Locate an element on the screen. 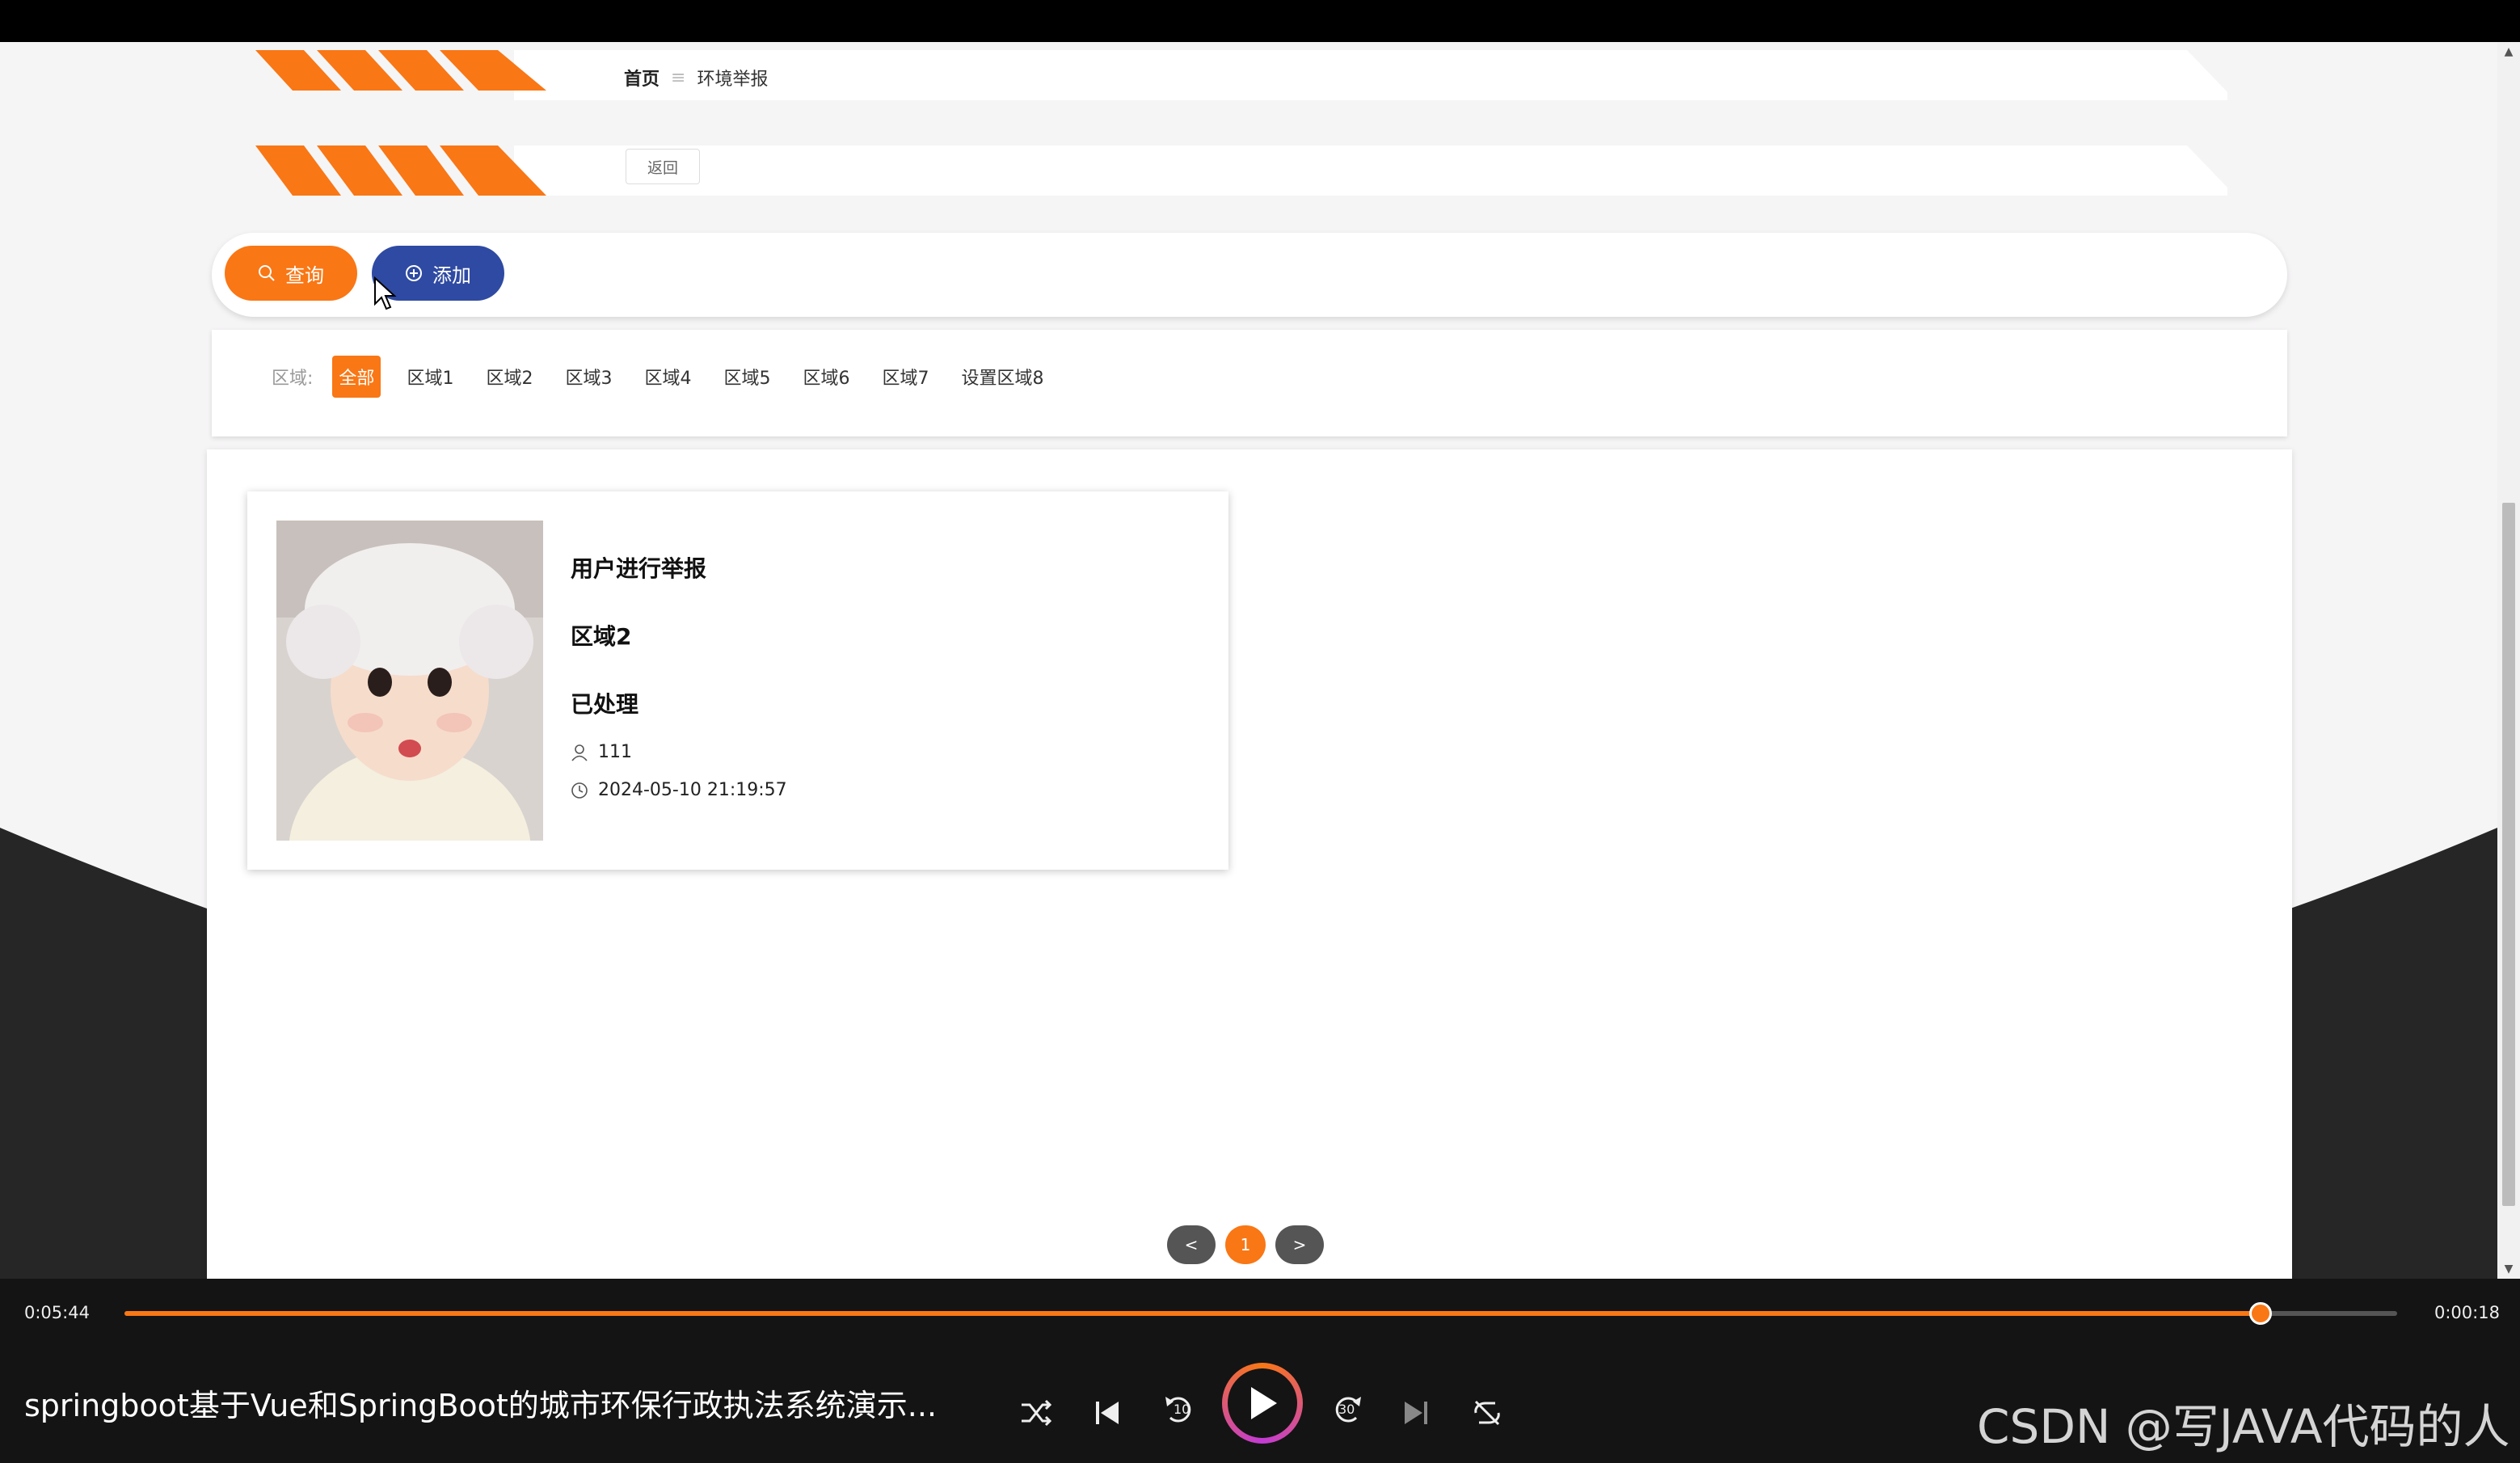 The image size is (2520, 1463). query-button: 查询 is located at coordinates (291, 273).